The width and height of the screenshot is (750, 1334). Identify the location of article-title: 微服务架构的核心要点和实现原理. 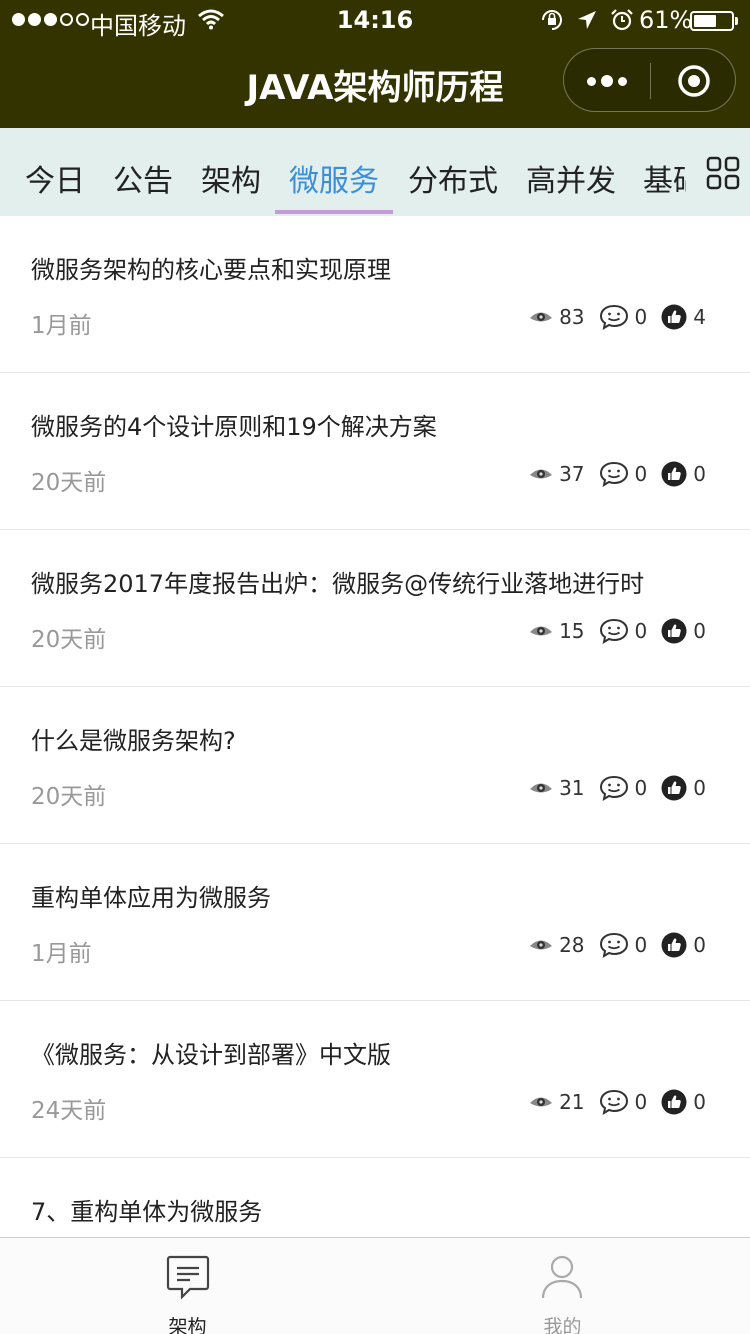
(211, 270).